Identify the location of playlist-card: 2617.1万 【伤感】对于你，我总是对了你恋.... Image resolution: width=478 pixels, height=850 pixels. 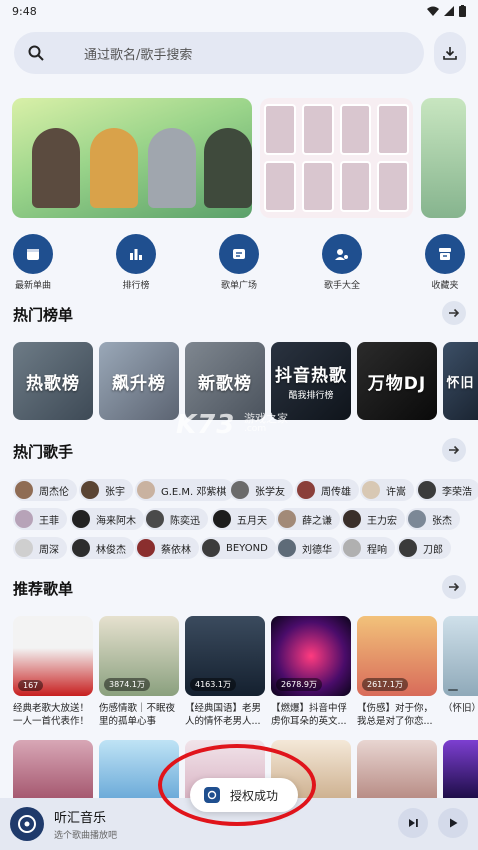
(397, 672).